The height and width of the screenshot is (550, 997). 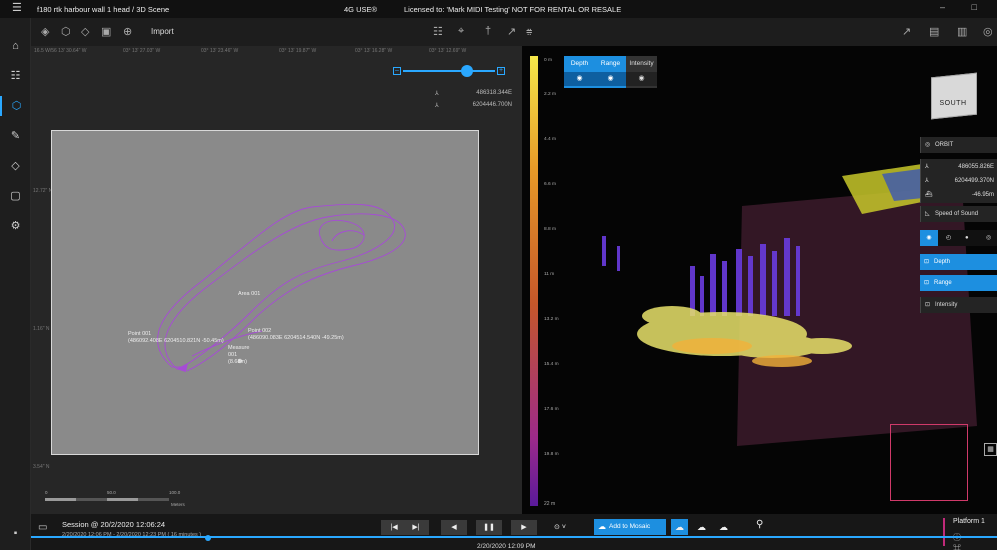 I want to click on cube-3d-icon: ⬡, so click(x=15, y=106).